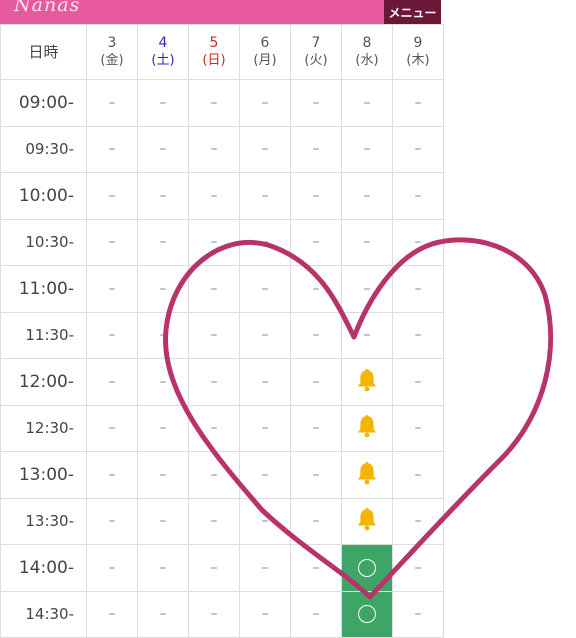 This screenshot has width=576, height=638. What do you see at coordinates (43, 568) in the screenshot?
I see `time-slot-label: 14:00-` at bounding box center [43, 568].